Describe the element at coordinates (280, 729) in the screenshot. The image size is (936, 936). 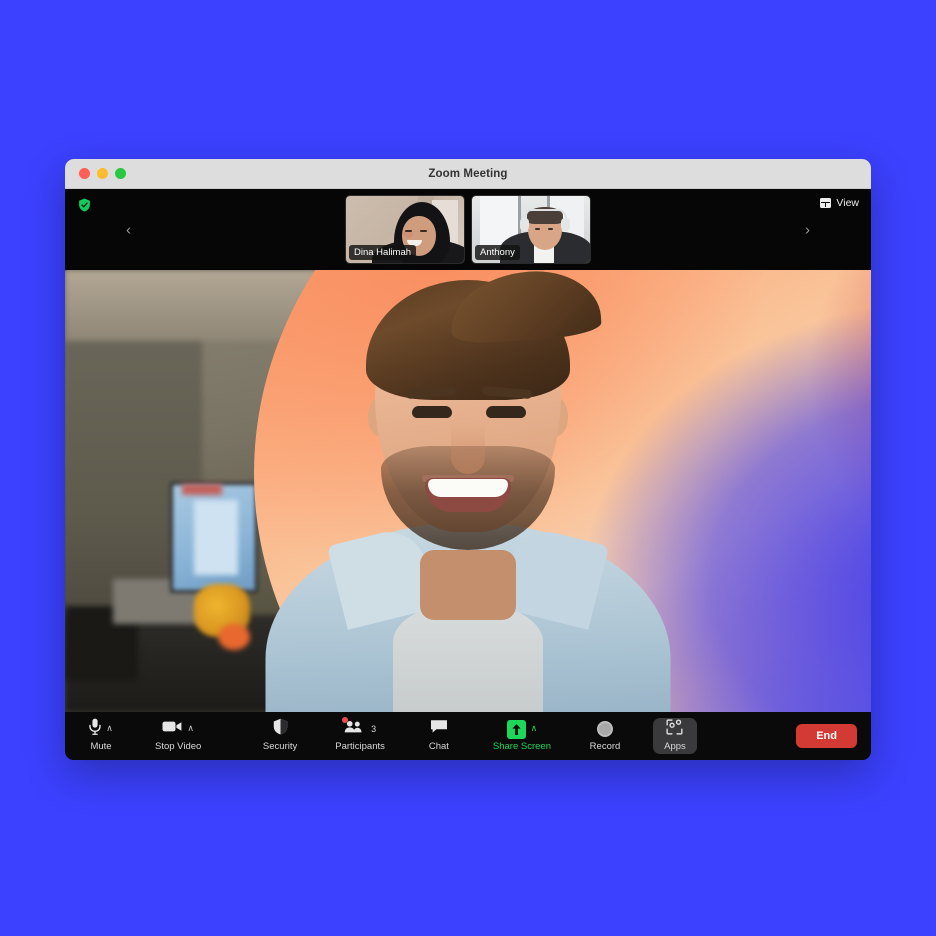
I see `shield-icon` at that location.